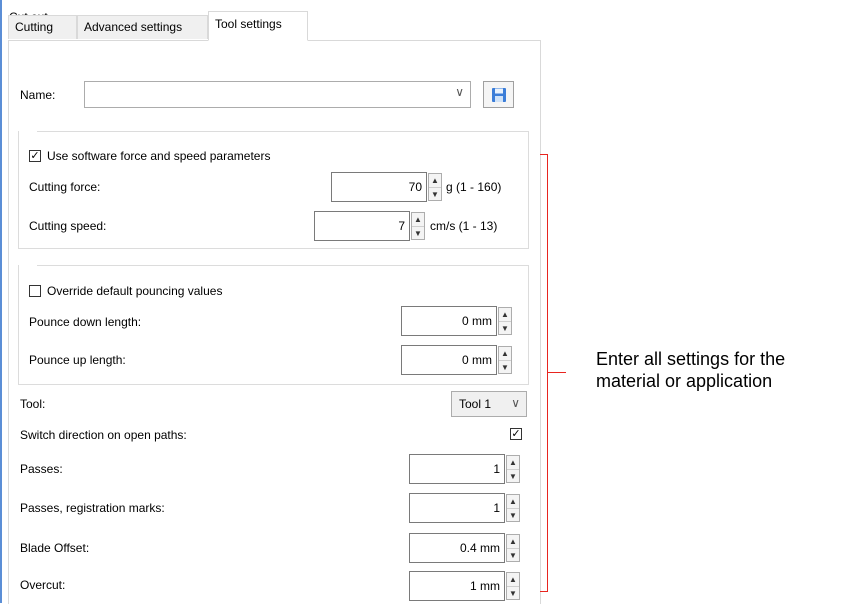  What do you see at coordinates (55, 548) in the screenshot?
I see `blade-offset-label: Blade Offset:` at bounding box center [55, 548].